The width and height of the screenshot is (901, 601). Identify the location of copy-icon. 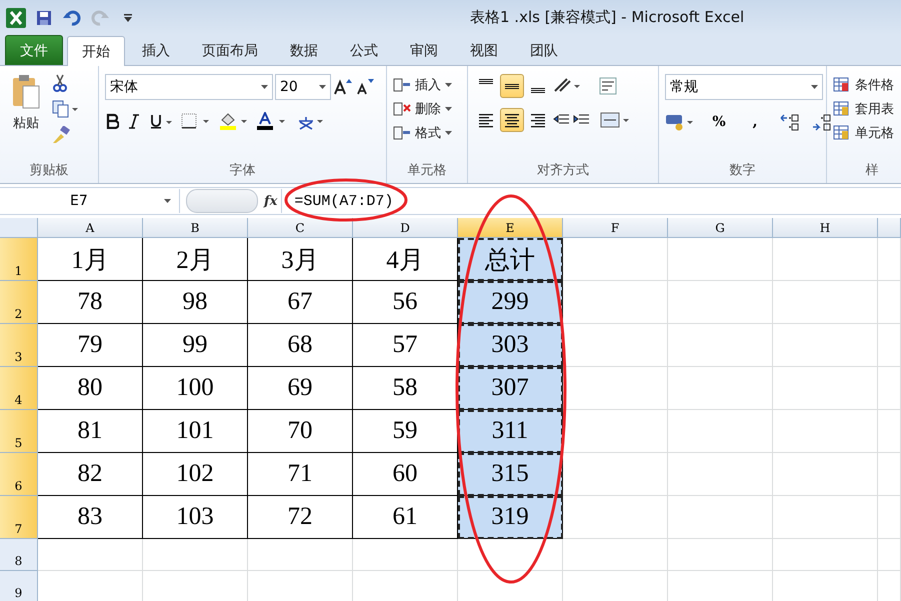
(65, 109).